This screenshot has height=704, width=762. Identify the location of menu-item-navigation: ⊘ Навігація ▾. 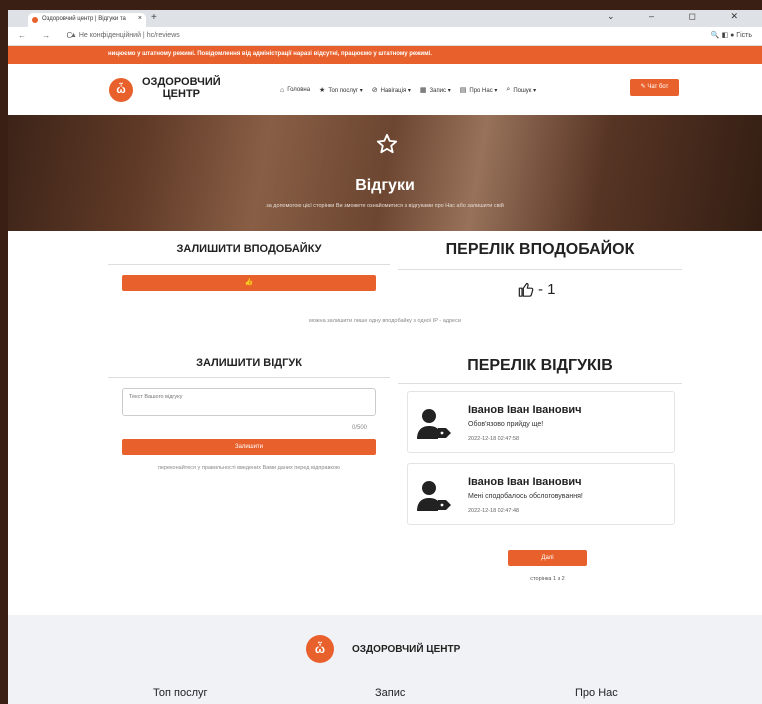
(391, 90).